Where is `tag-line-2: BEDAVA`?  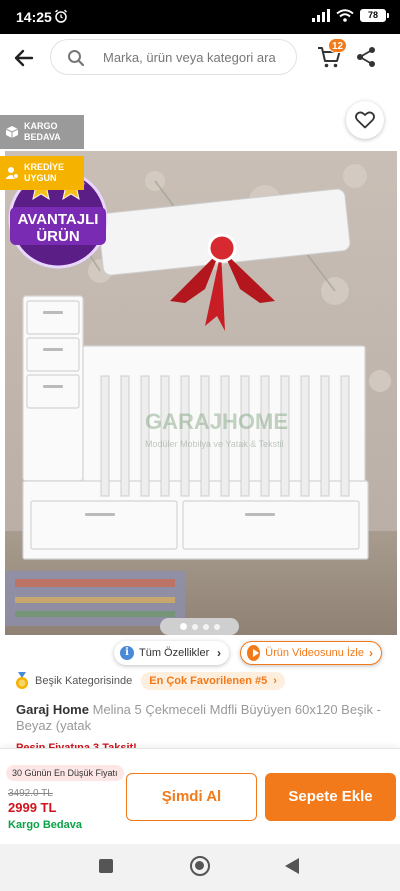 tag-line-2: BEDAVA is located at coordinates (42, 137).